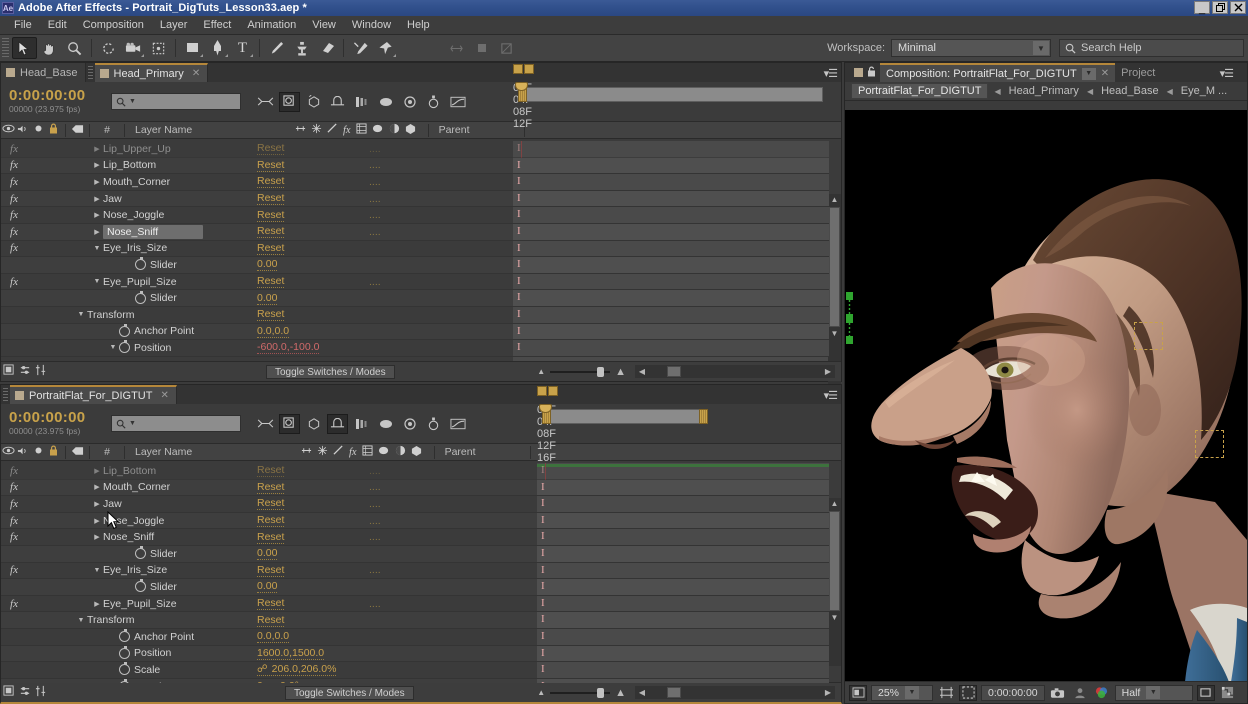  Describe the element at coordinates (415, 488) in the screenshot. I see `timeline-row: fx ▶ Mouth_Corner Reset.... I` at that location.